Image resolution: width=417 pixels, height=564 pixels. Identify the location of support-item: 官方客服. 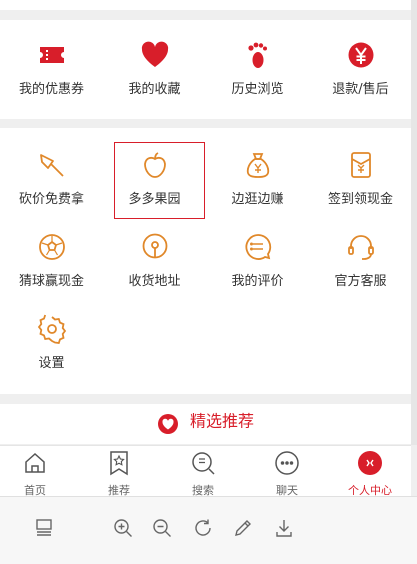
(360, 260).